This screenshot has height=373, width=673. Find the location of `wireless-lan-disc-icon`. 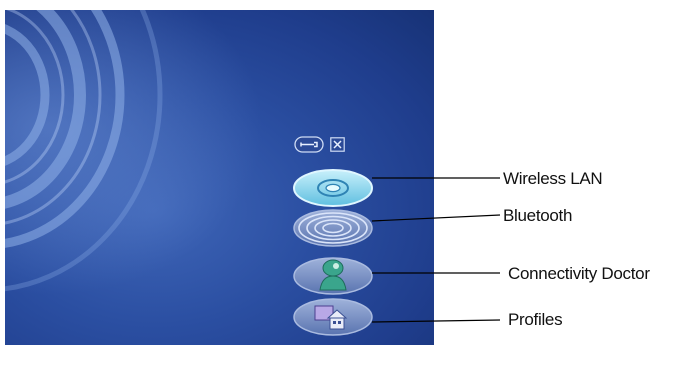

wireless-lan-disc-icon is located at coordinates (333, 188).